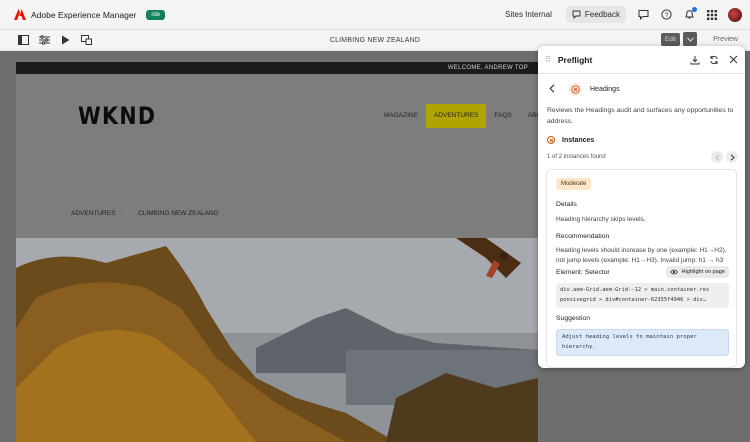 The image size is (750, 442). Describe the element at coordinates (156, 14) in the screenshot. I see `environment-badge: rde` at that location.